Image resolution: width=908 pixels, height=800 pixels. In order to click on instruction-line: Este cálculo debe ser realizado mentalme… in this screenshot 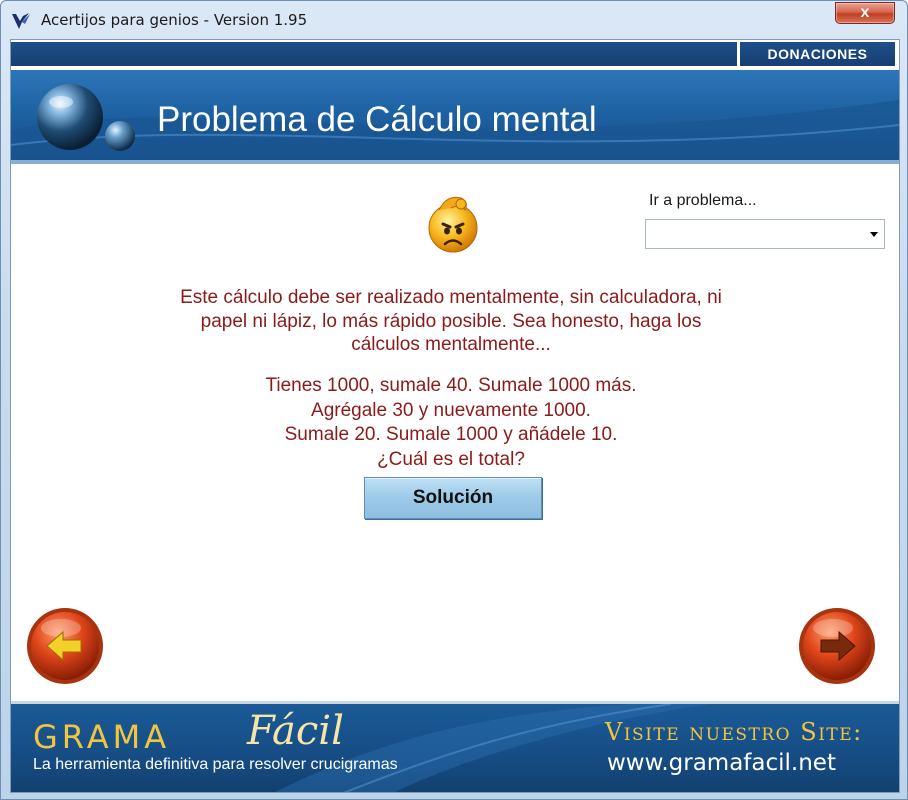, I will do `click(451, 297)`.